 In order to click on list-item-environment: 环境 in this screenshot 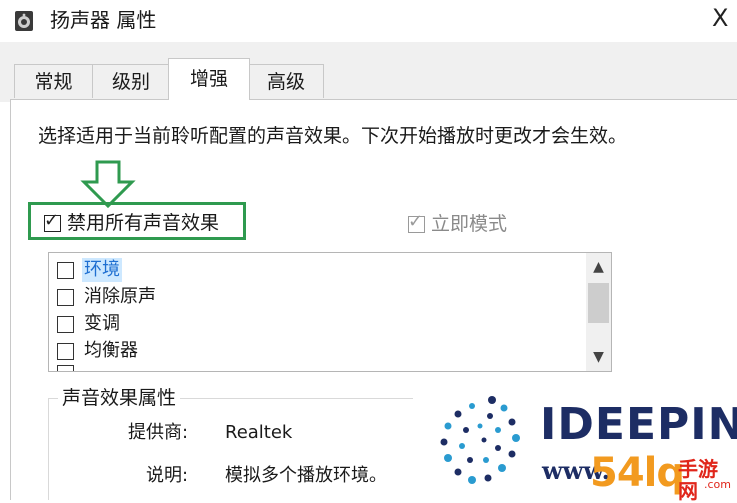, I will do `click(89, 270)`.